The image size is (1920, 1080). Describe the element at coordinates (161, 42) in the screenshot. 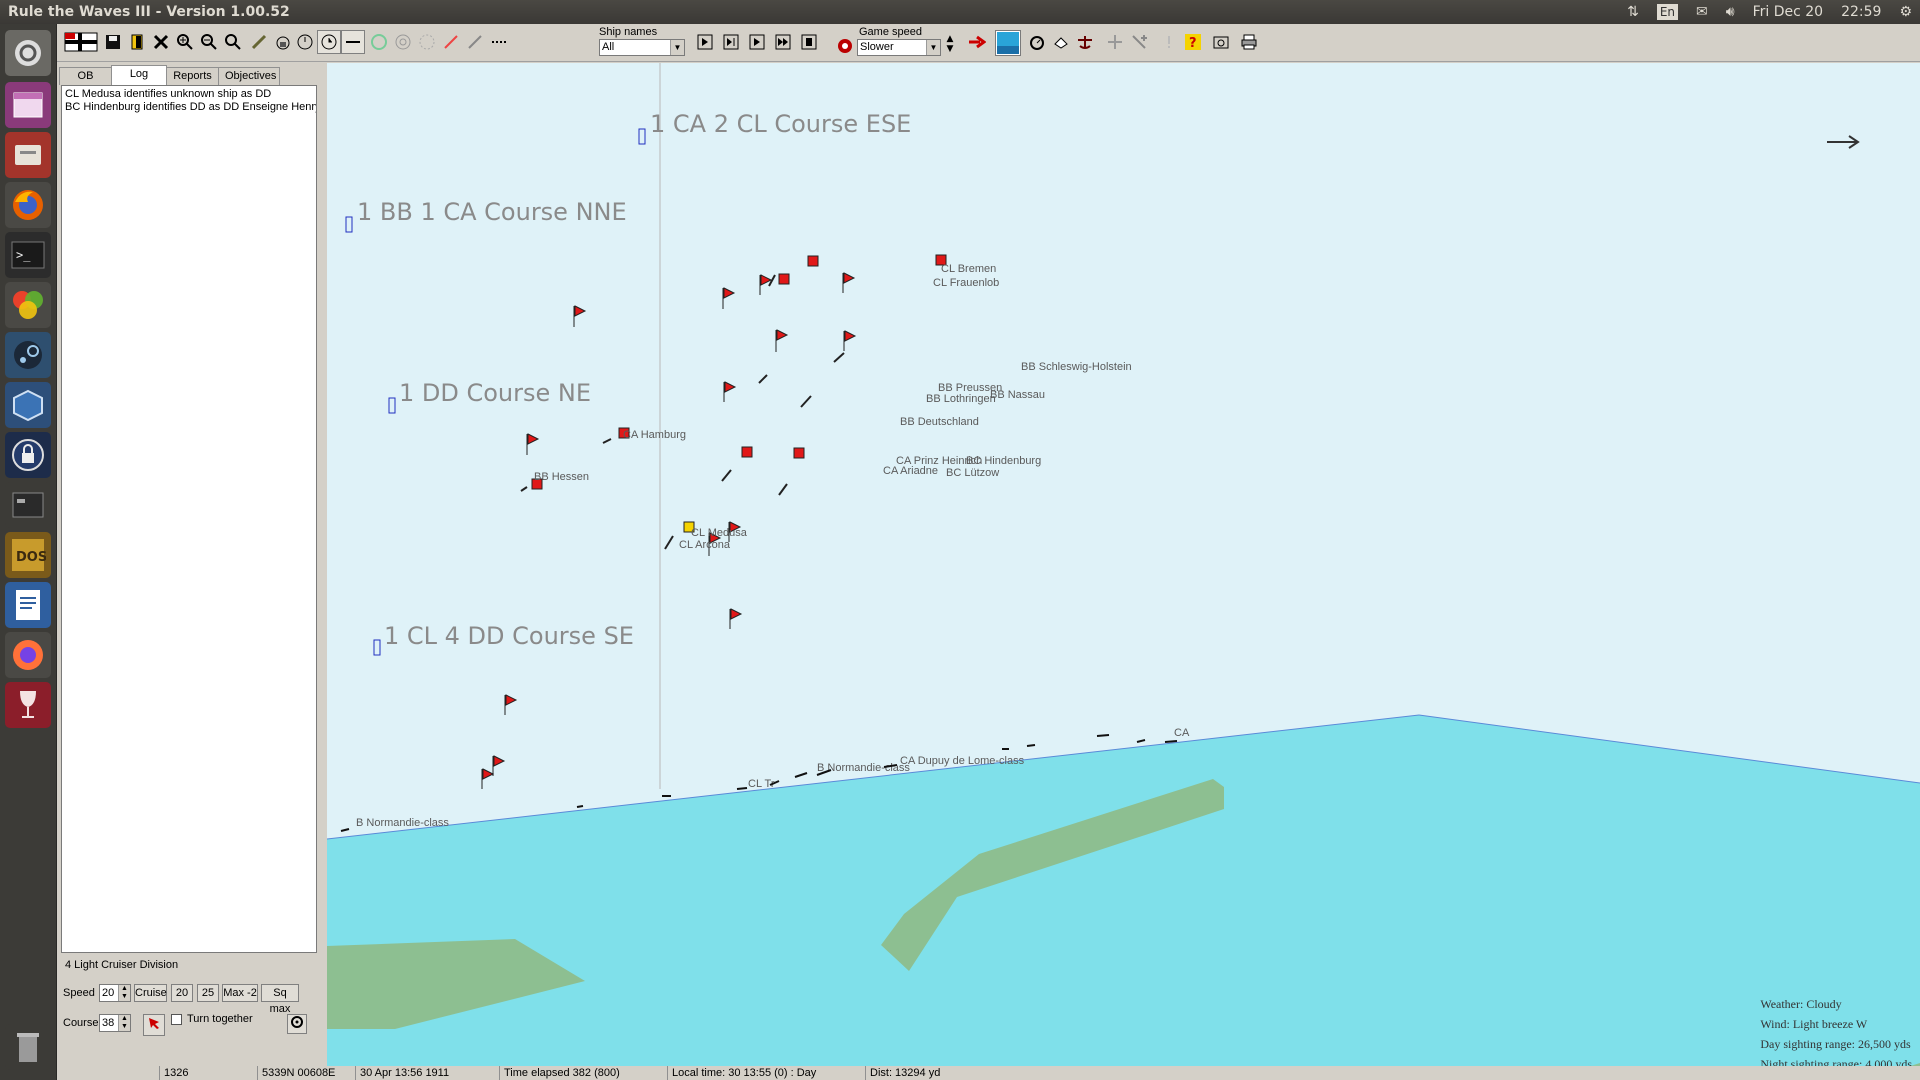

I see `crossed-tools-icon` at that location.